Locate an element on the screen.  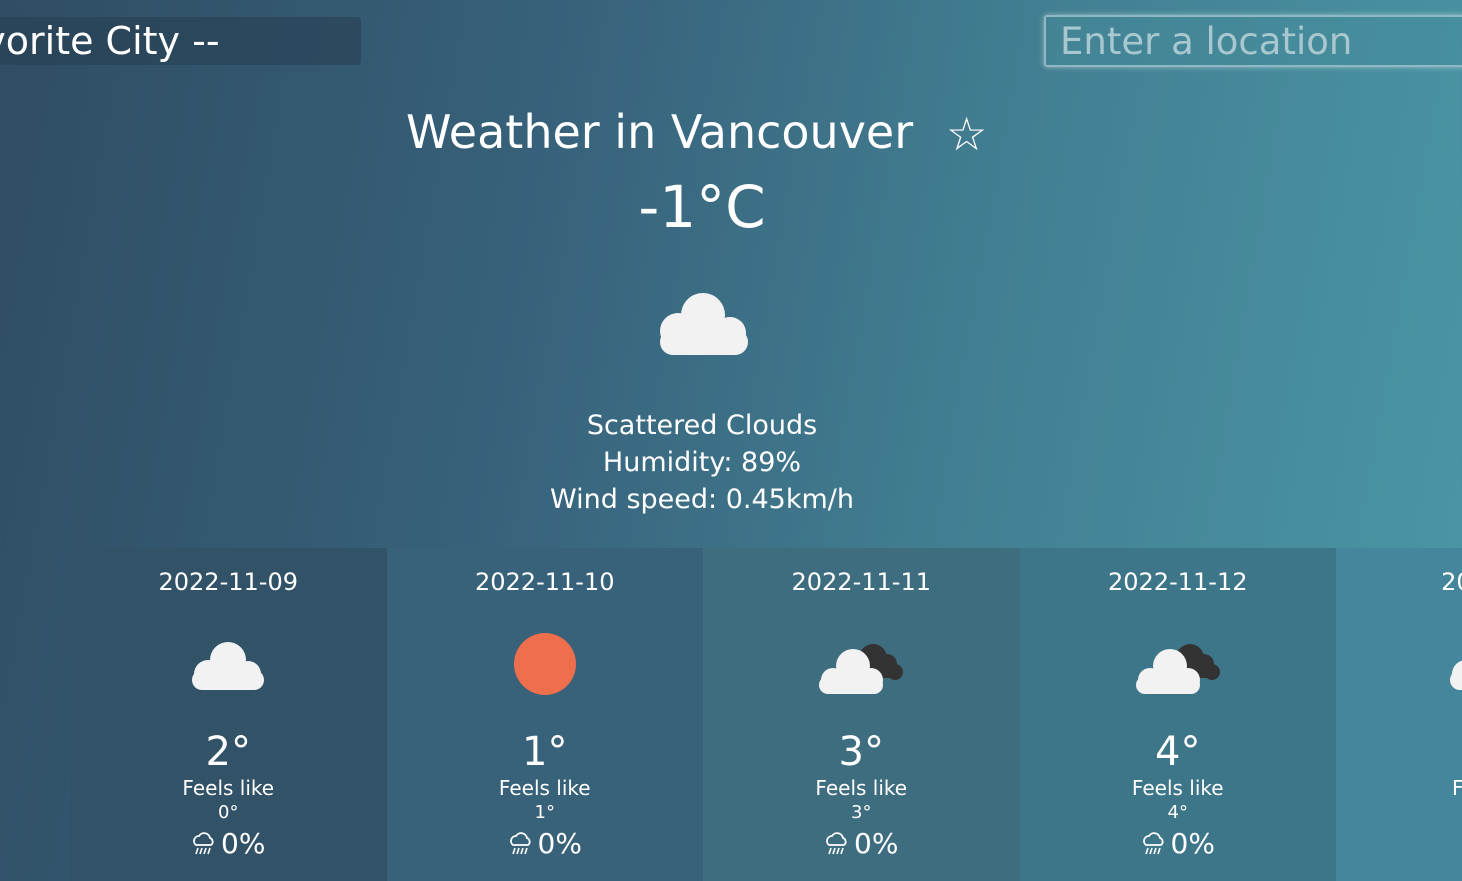
forecast-temperature: 1° is located at coordinates (545, 752).